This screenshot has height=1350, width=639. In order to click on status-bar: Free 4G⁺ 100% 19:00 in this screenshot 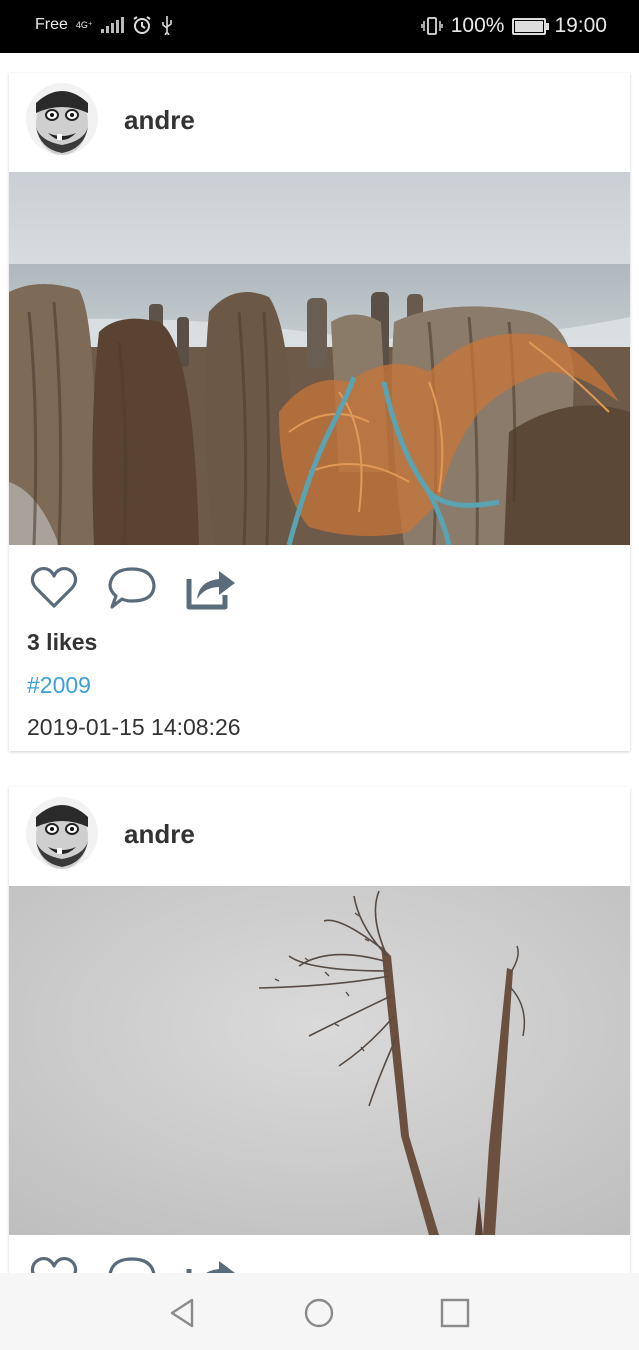, I will do `click(319, 26)`.